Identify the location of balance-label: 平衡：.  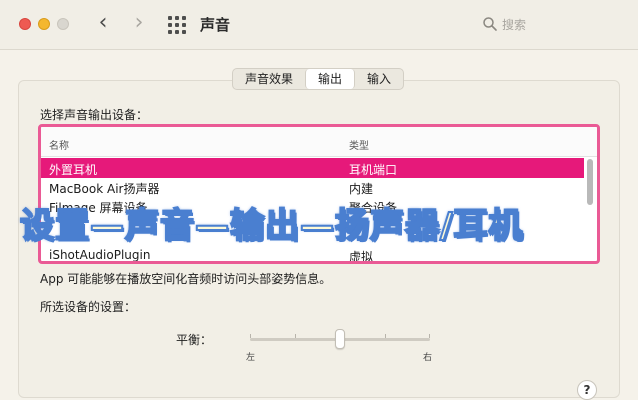
(194, 340).